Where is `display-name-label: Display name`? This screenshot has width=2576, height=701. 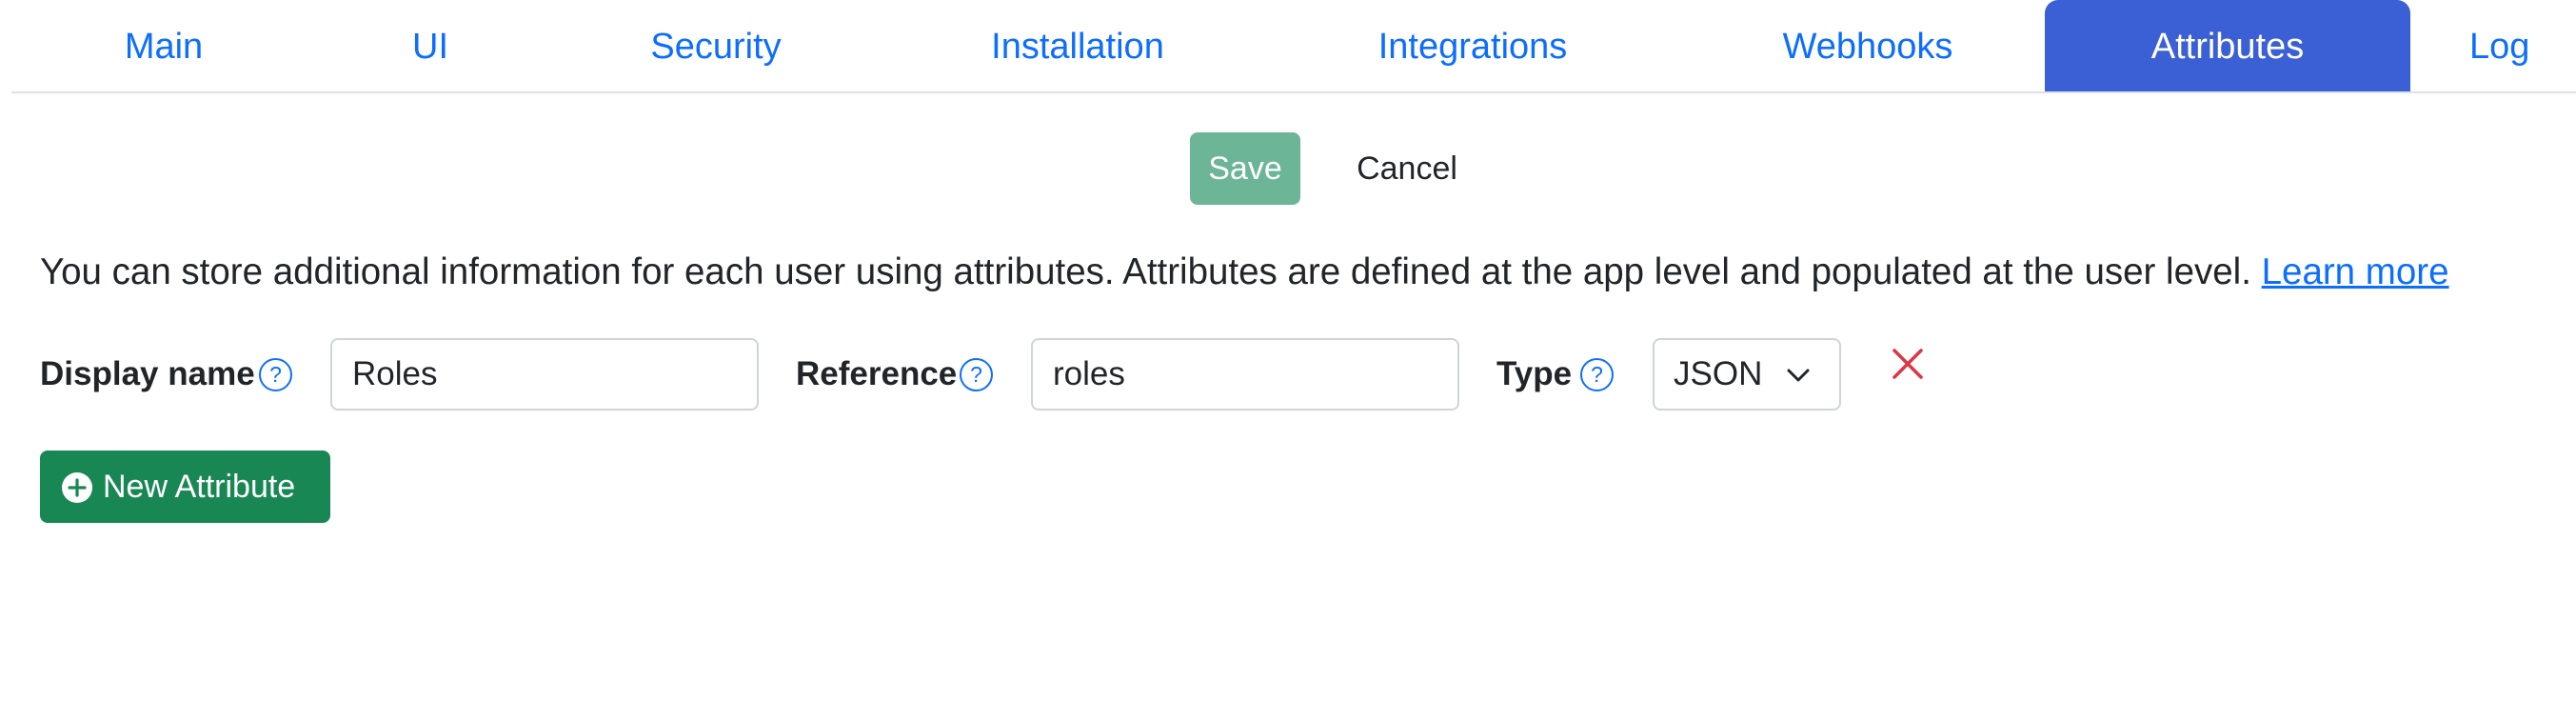
display-name-label: Display name is located at coordinates (147, 373).